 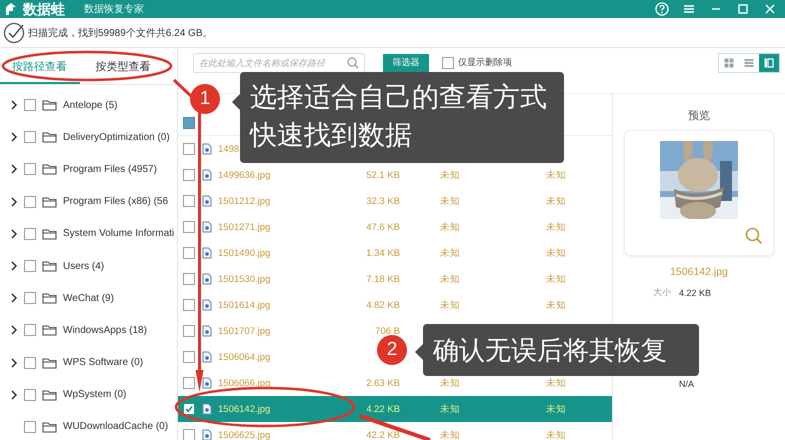 What do you see at coordinates (699, 116) in the screenshot?
I see `preview-title: 预览` at bounding box center [699, 116].